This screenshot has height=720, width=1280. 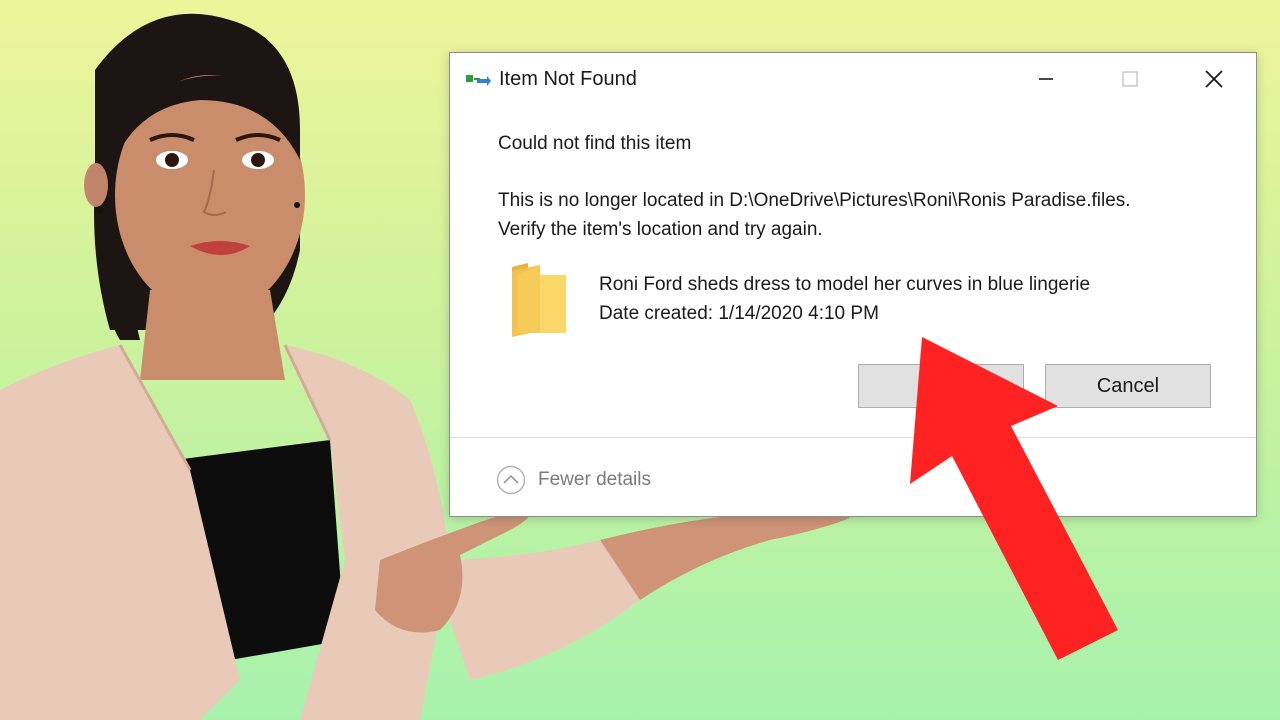 What do you see at coordinates (739, 313) in the screenshot?
I see `item-date-created: Date created: 1/14/2020 4:10 PM` at bounding box center [739, 313].